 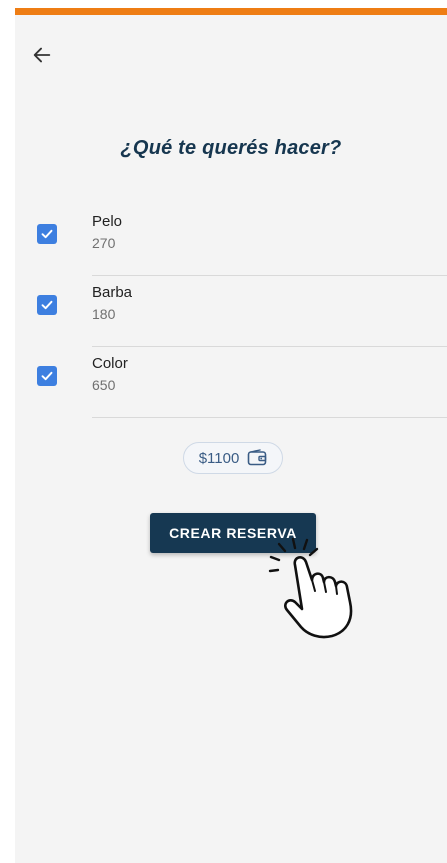 I want to click on service-name: Color, so click(x=110, y=363).